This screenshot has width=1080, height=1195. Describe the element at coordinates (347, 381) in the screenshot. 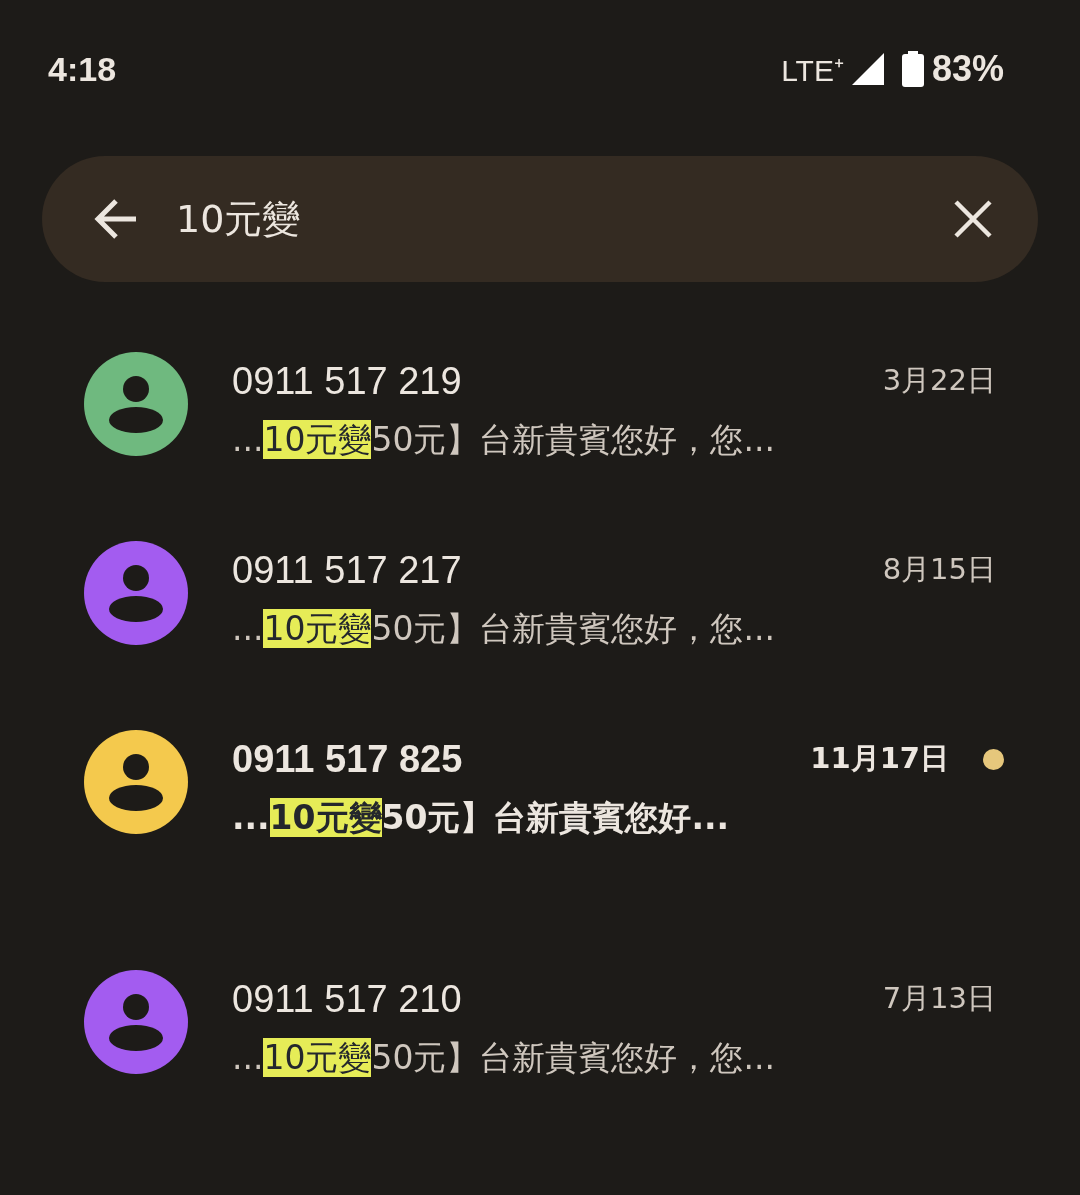

I see `contact-number: 0911 517 219` at that location.